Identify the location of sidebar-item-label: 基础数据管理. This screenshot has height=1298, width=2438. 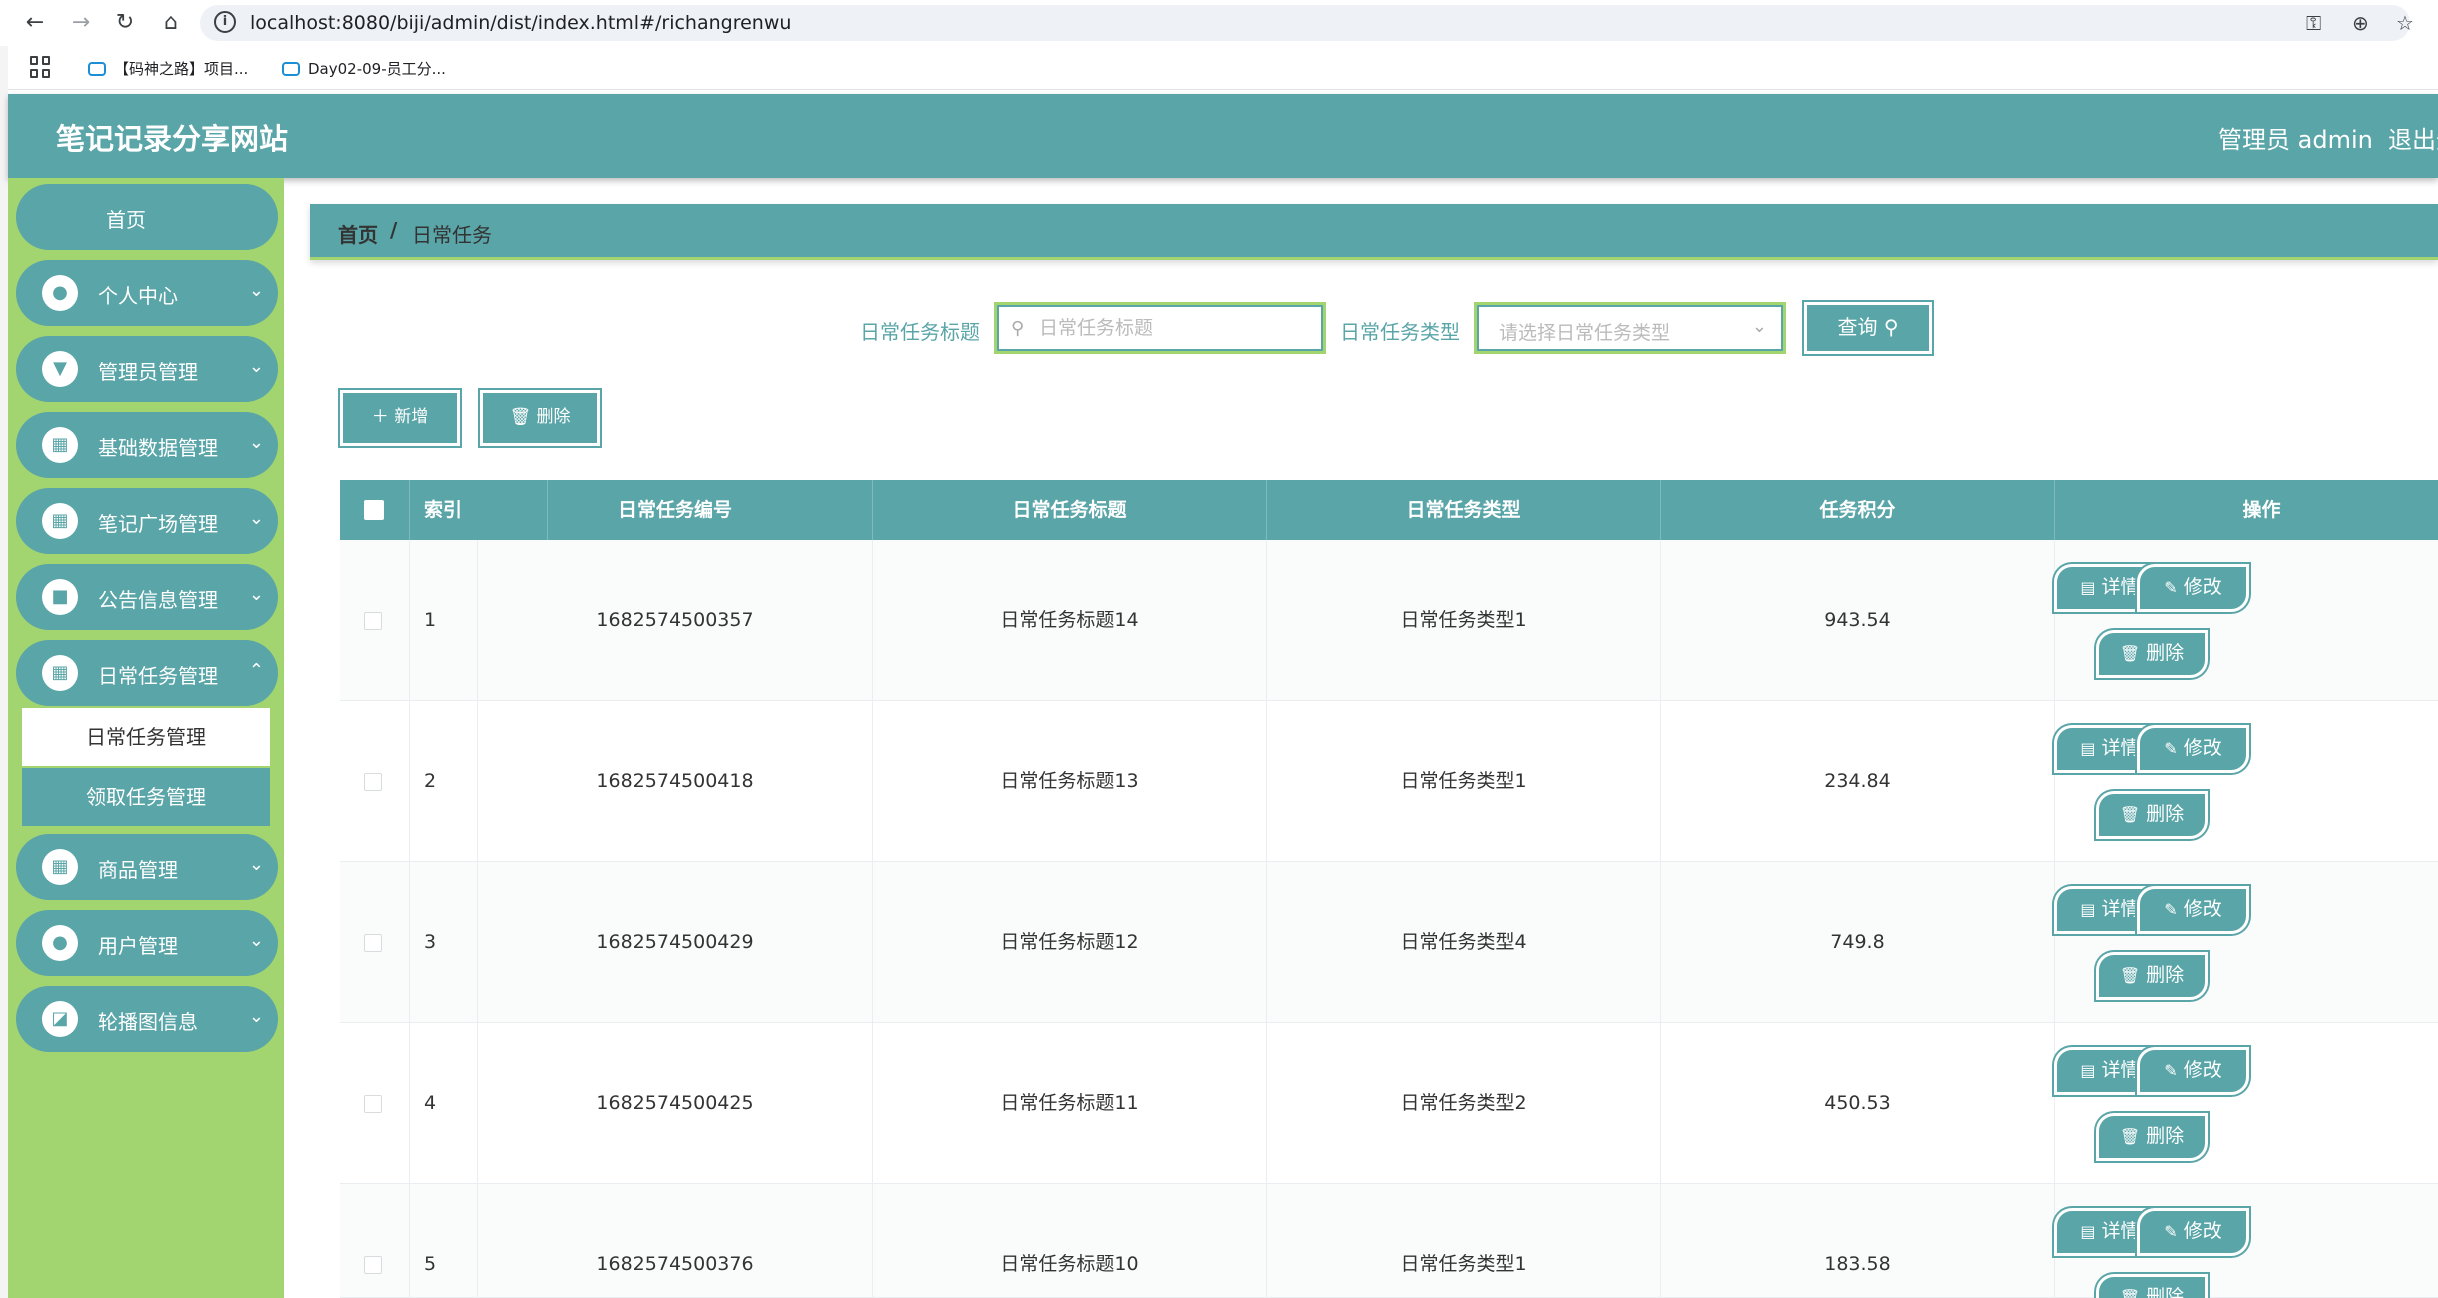
(158, 448).